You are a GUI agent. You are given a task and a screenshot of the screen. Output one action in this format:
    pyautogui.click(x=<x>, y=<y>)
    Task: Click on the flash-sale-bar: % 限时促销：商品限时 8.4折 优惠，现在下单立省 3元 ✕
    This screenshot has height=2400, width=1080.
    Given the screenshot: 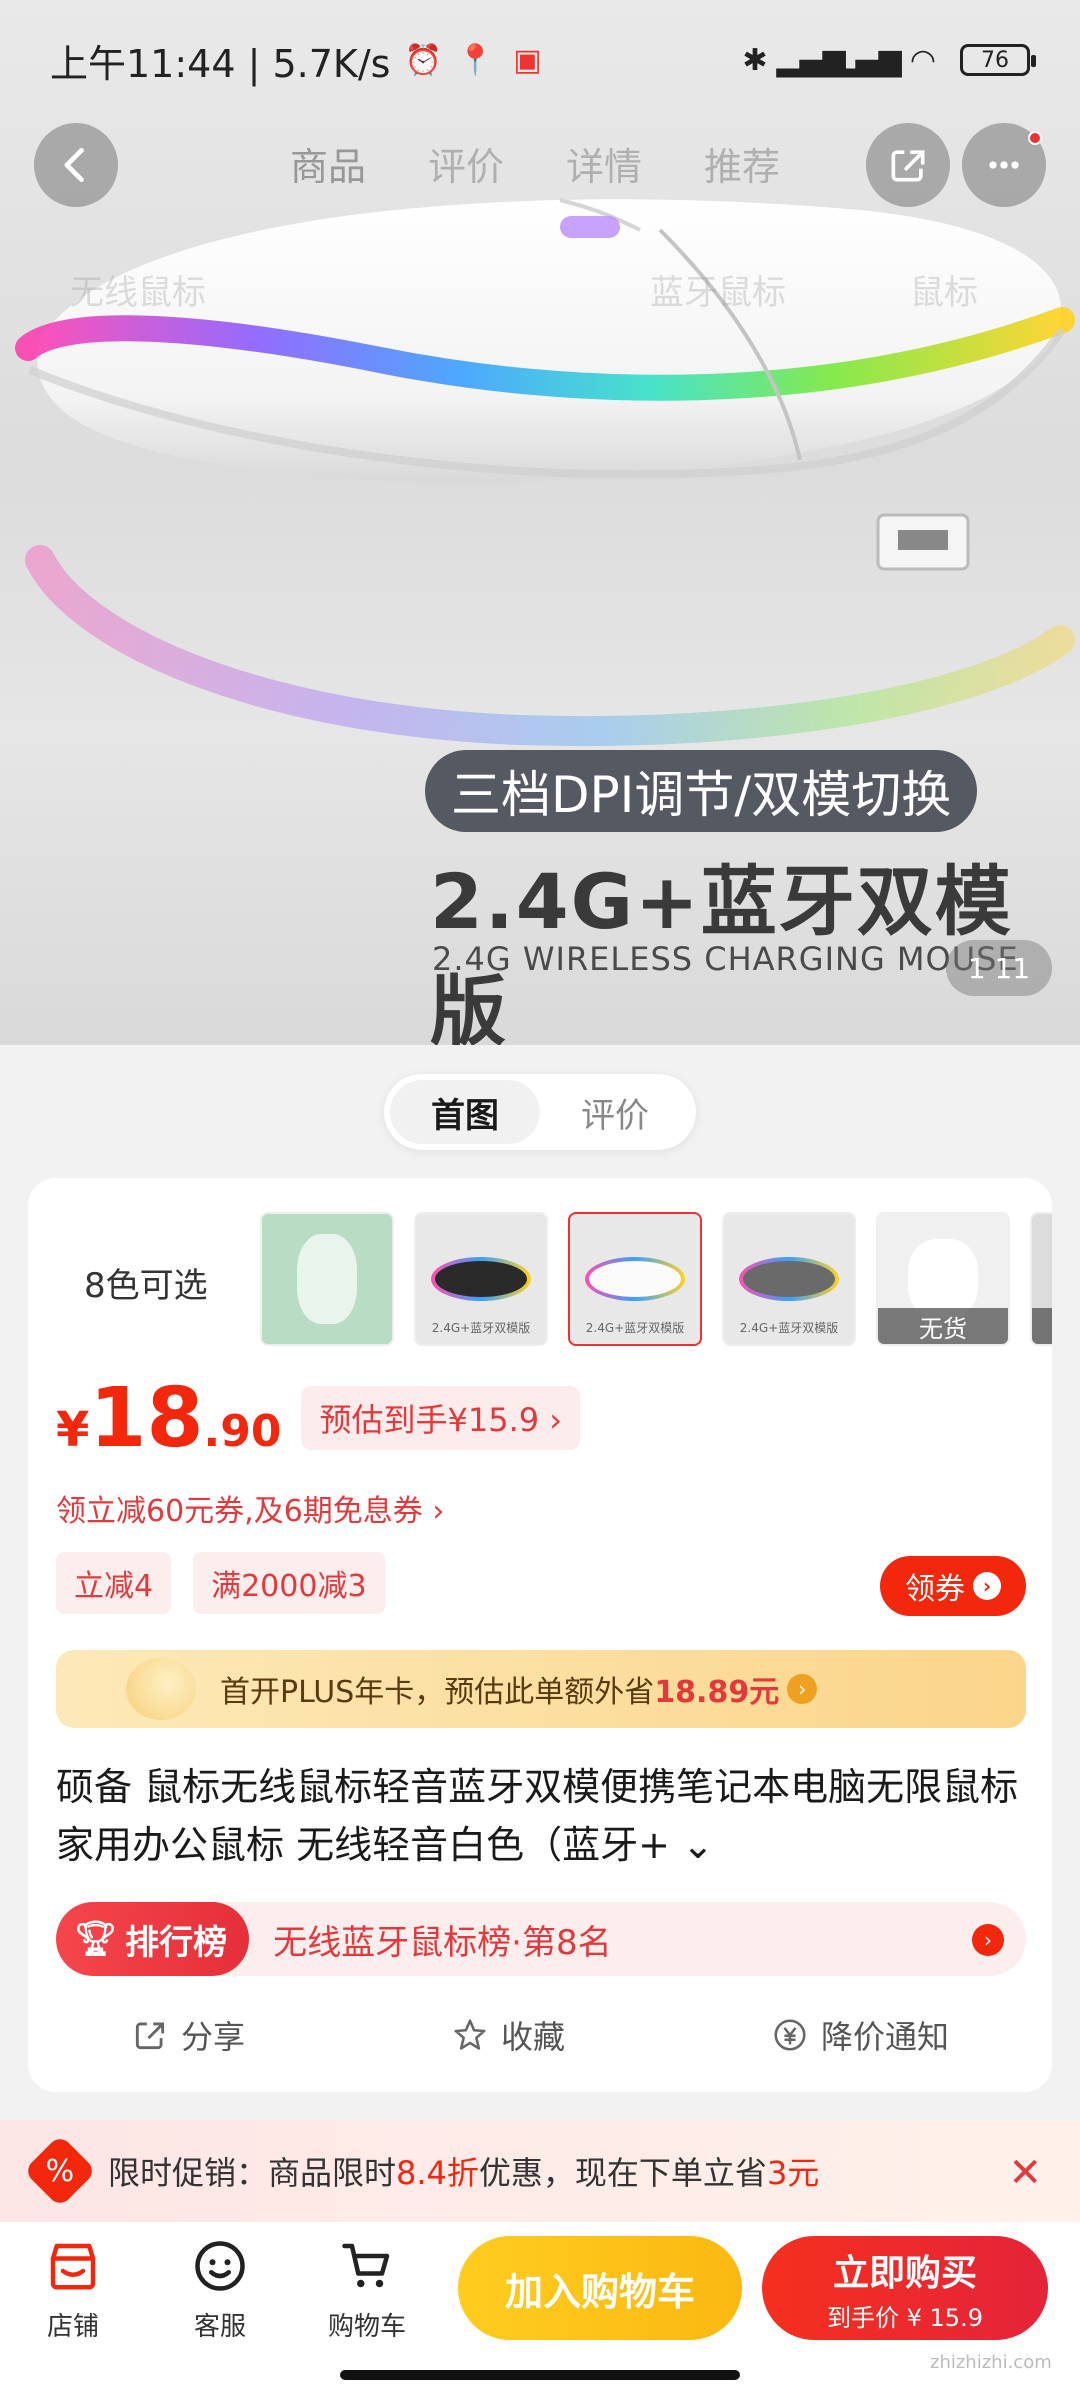 What is the action you would take?
    pyautogui.click(x=540, y=2171)
    